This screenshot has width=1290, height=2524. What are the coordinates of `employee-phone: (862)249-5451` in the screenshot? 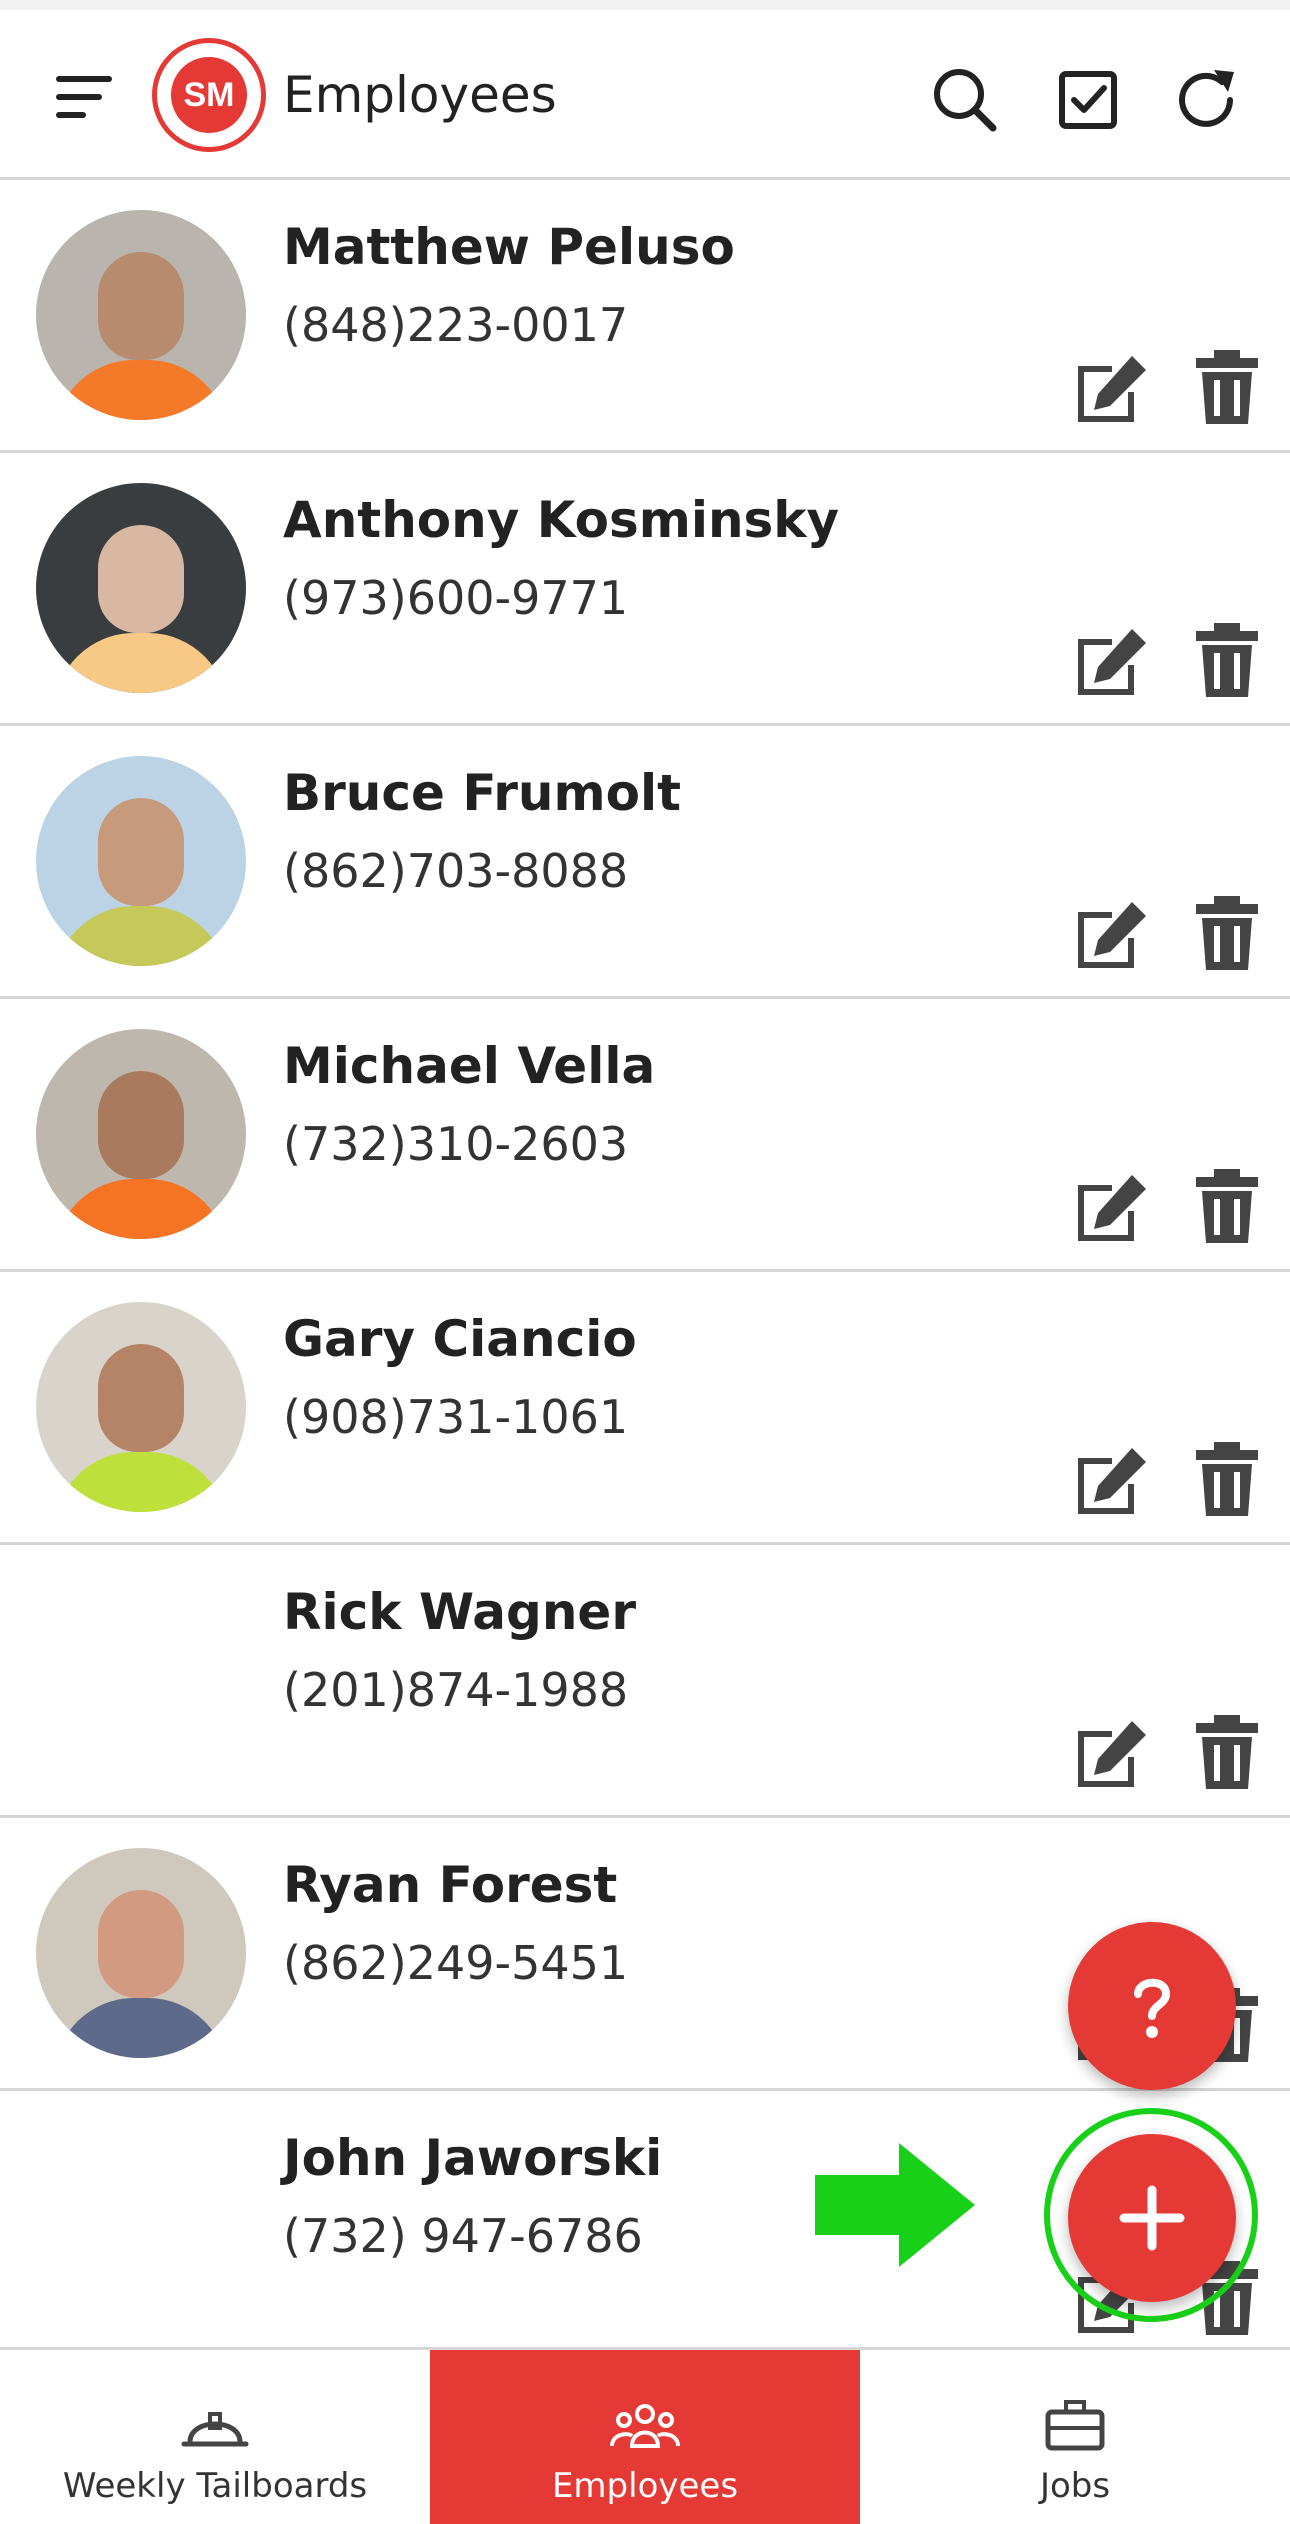 It's located at (455, 1963).